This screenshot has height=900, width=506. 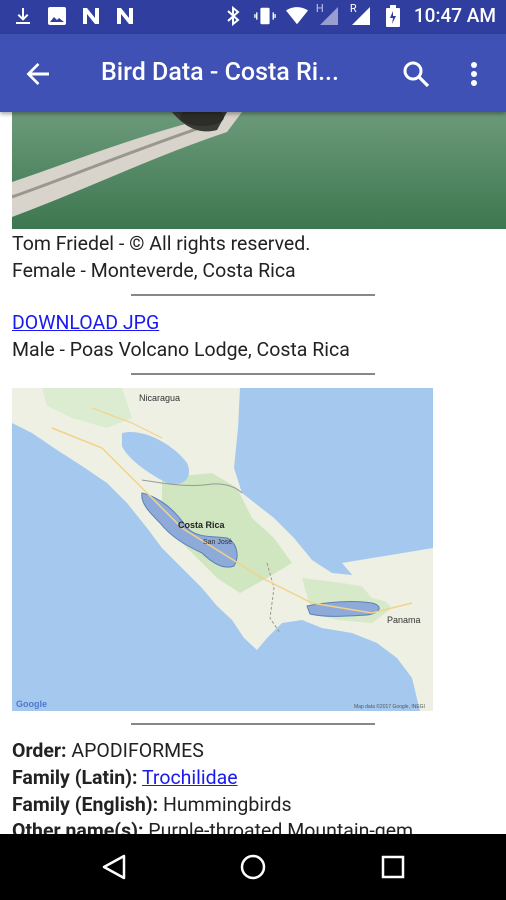 What do you see at coordinates (190, 777) in the screenshot?
I see `family-latin-link: Trochilidae` at bounding box center [190, 777].